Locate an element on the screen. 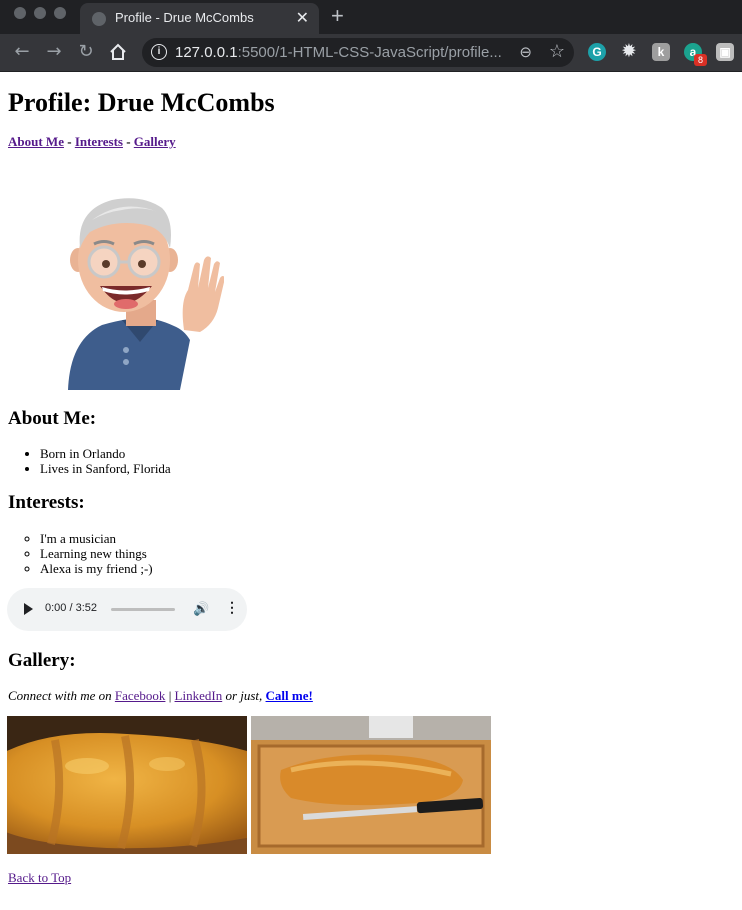  nav-link-about: About Me is located at coordinates (36, 141).